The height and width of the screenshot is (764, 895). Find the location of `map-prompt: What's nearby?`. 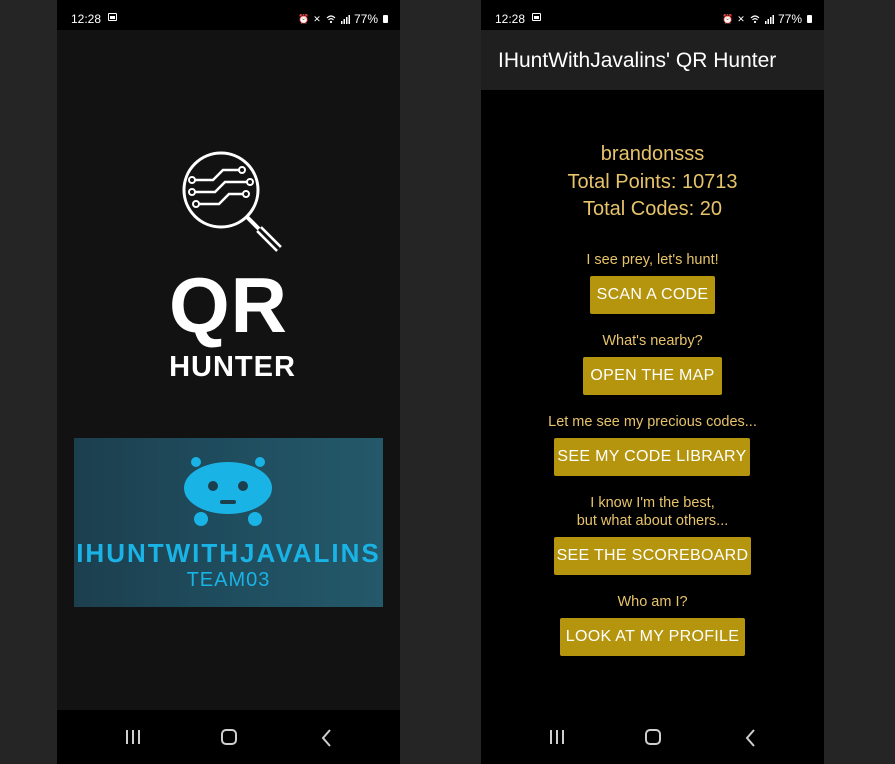

map-prompt: What's nearby? is located at coordinates (652, 341).